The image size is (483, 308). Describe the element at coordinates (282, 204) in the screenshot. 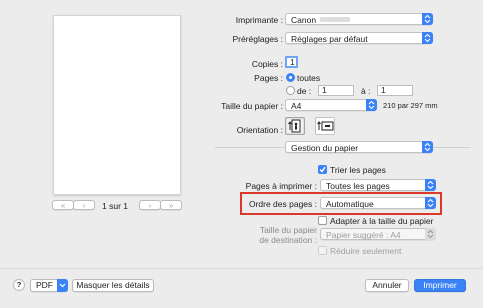

I see `page-order-label: Ordre des pages :` at that location.